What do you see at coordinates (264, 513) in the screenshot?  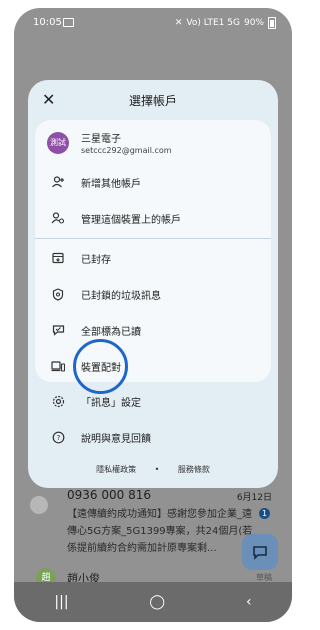 I see `unread-badge: 1` at bounding box center [264, 513].